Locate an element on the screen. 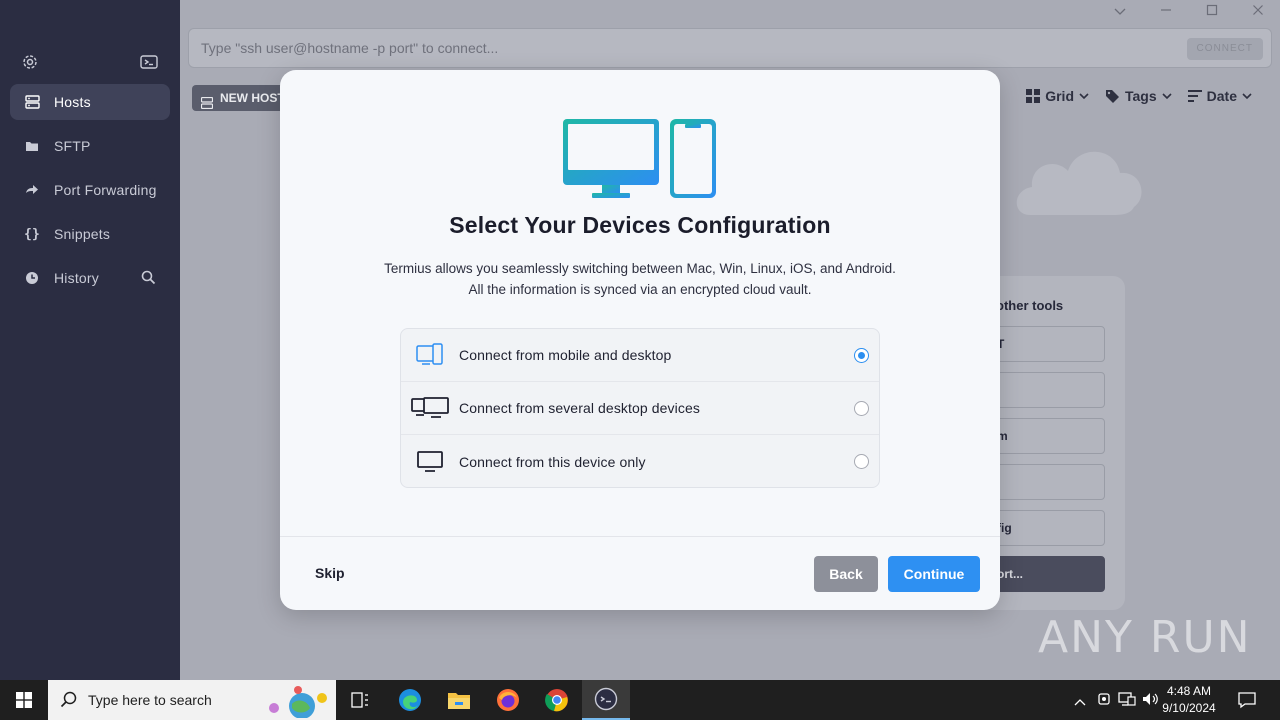 This screenshot has height=720, width=1280. back-button: Back is located at coordinates (846, 574).